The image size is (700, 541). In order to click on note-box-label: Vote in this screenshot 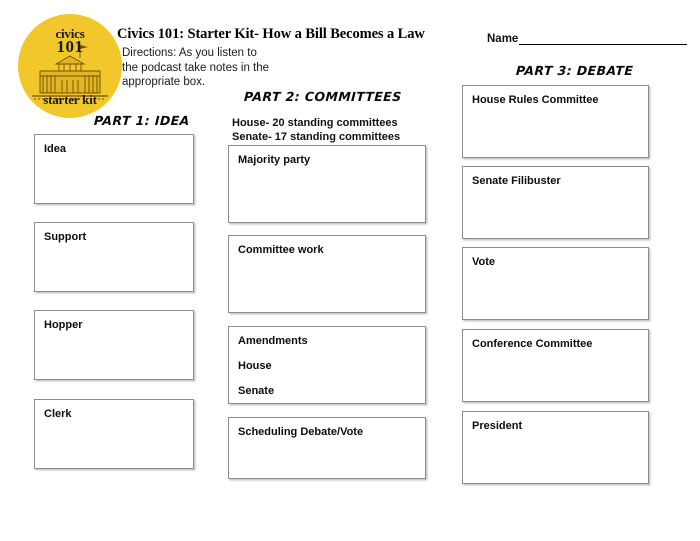, I will do `click(484, 262)`.